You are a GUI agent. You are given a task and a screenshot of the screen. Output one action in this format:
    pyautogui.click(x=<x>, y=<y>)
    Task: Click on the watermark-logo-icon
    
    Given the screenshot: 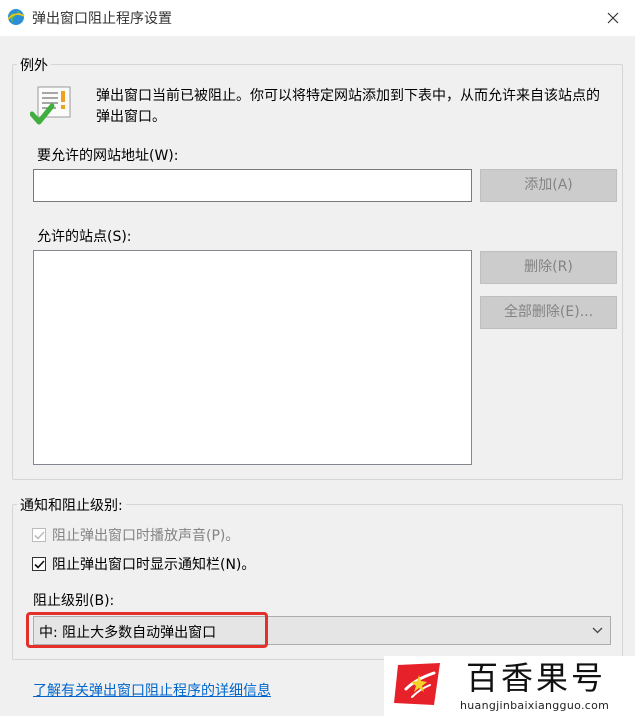 What is the action you would take?
    pyautogui.click(x=417, y=684)
    